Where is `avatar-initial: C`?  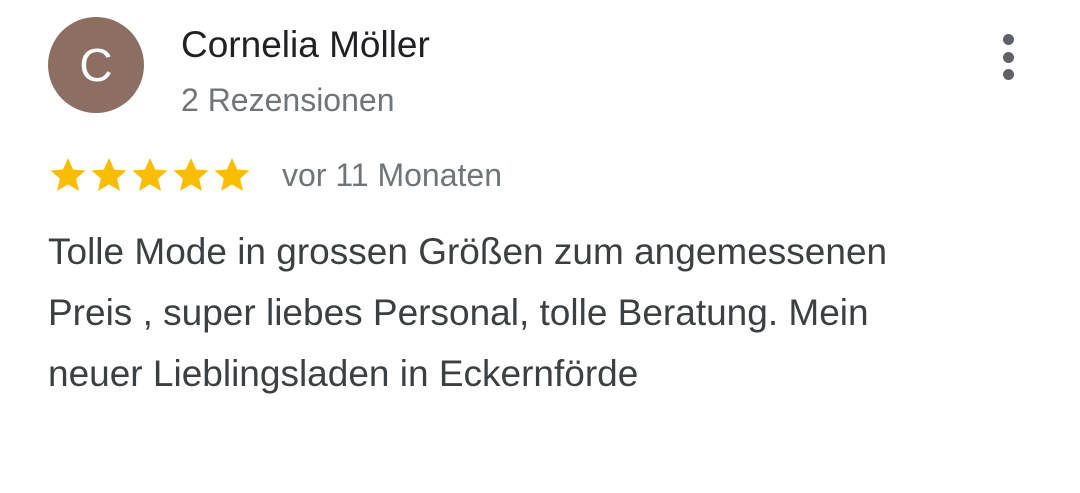 avatar-initial: C is located at coordinates (96, 65).